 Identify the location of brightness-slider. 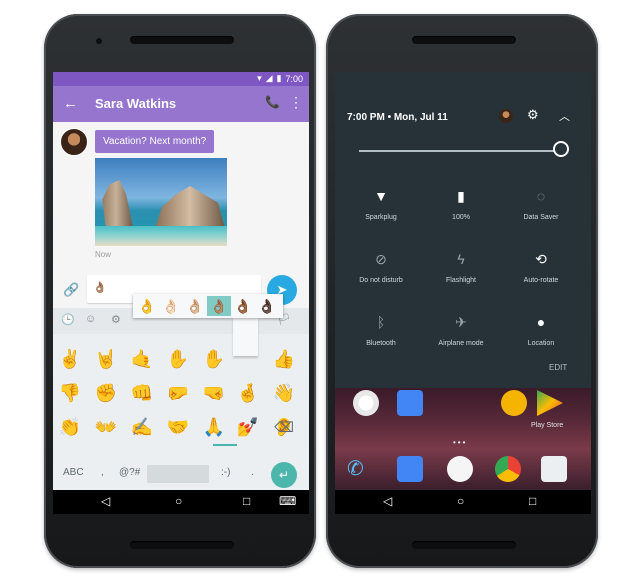
(459, 151).